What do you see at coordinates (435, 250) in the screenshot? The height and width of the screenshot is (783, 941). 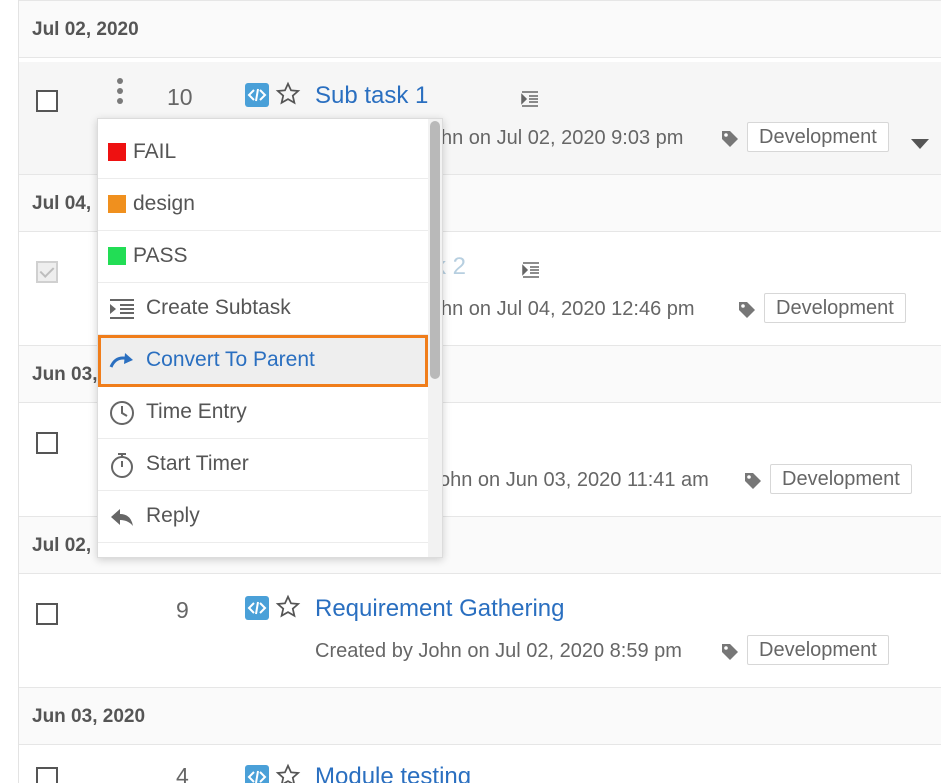 I see `menu-scroll-thumb` at bounding box center [435, 250].